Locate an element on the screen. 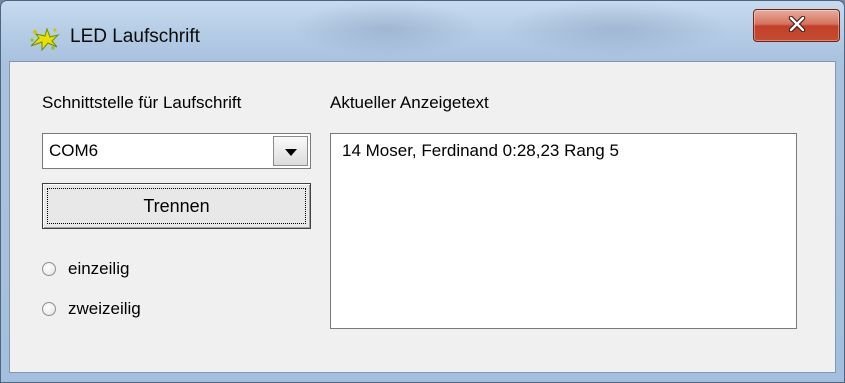  port-select-dropdown-button is located at coordinates (290, 151).